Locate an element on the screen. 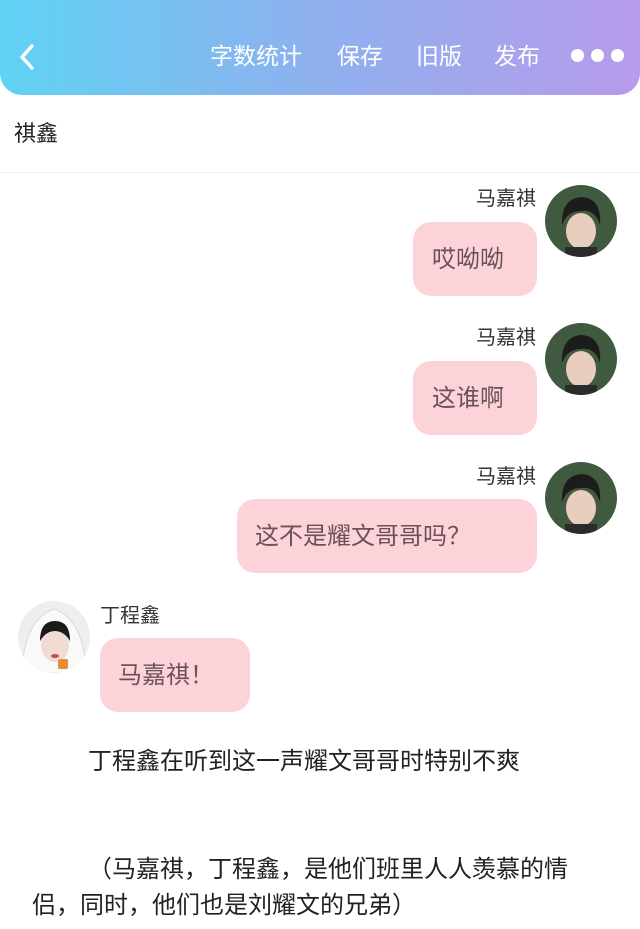 This screenshot has width=640, height=929. save-button: 保存 is located at coordinates (360, 57).